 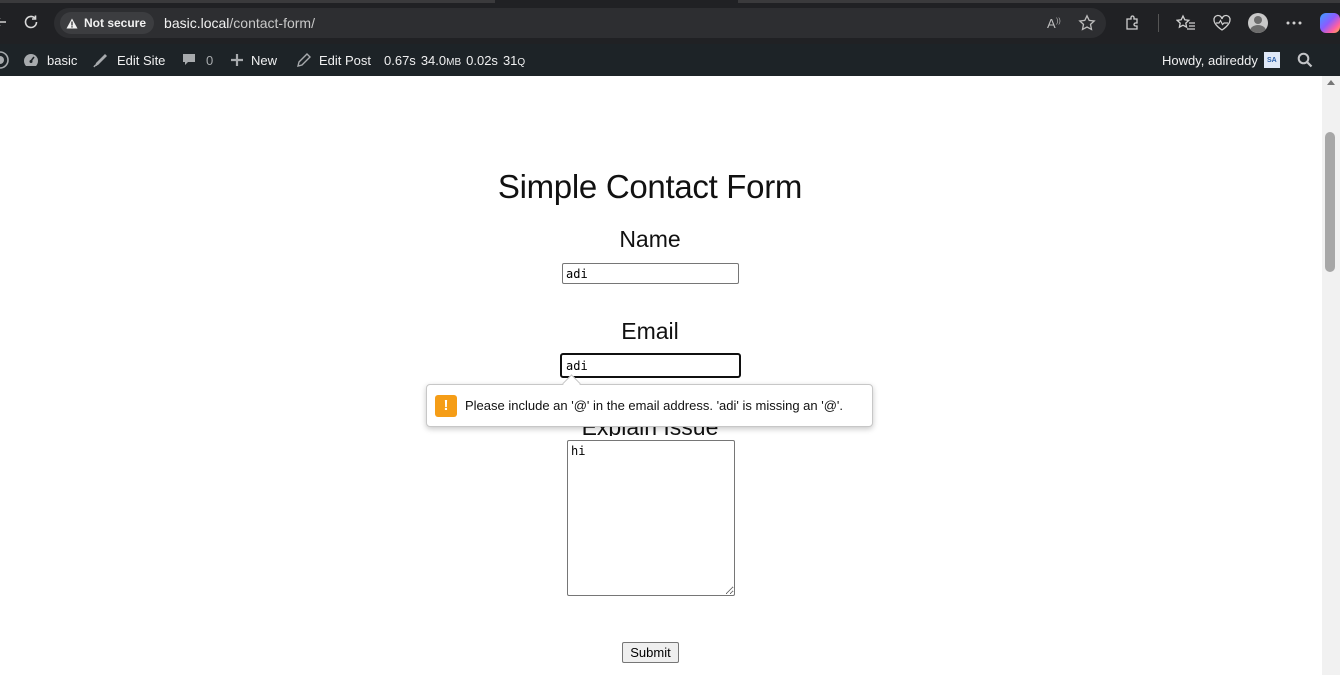 I want to click on security-indicator: Not secure, so click(x=107, y=23).